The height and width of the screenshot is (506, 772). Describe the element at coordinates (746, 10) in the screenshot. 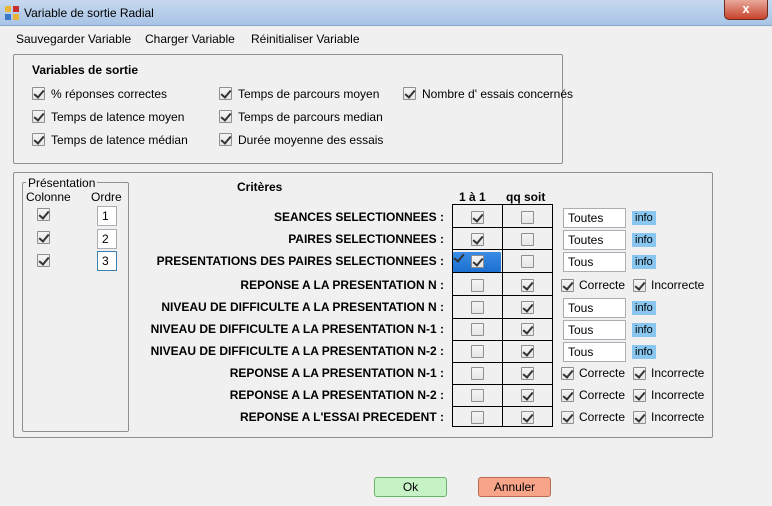

I see `close-button: x` at that location.